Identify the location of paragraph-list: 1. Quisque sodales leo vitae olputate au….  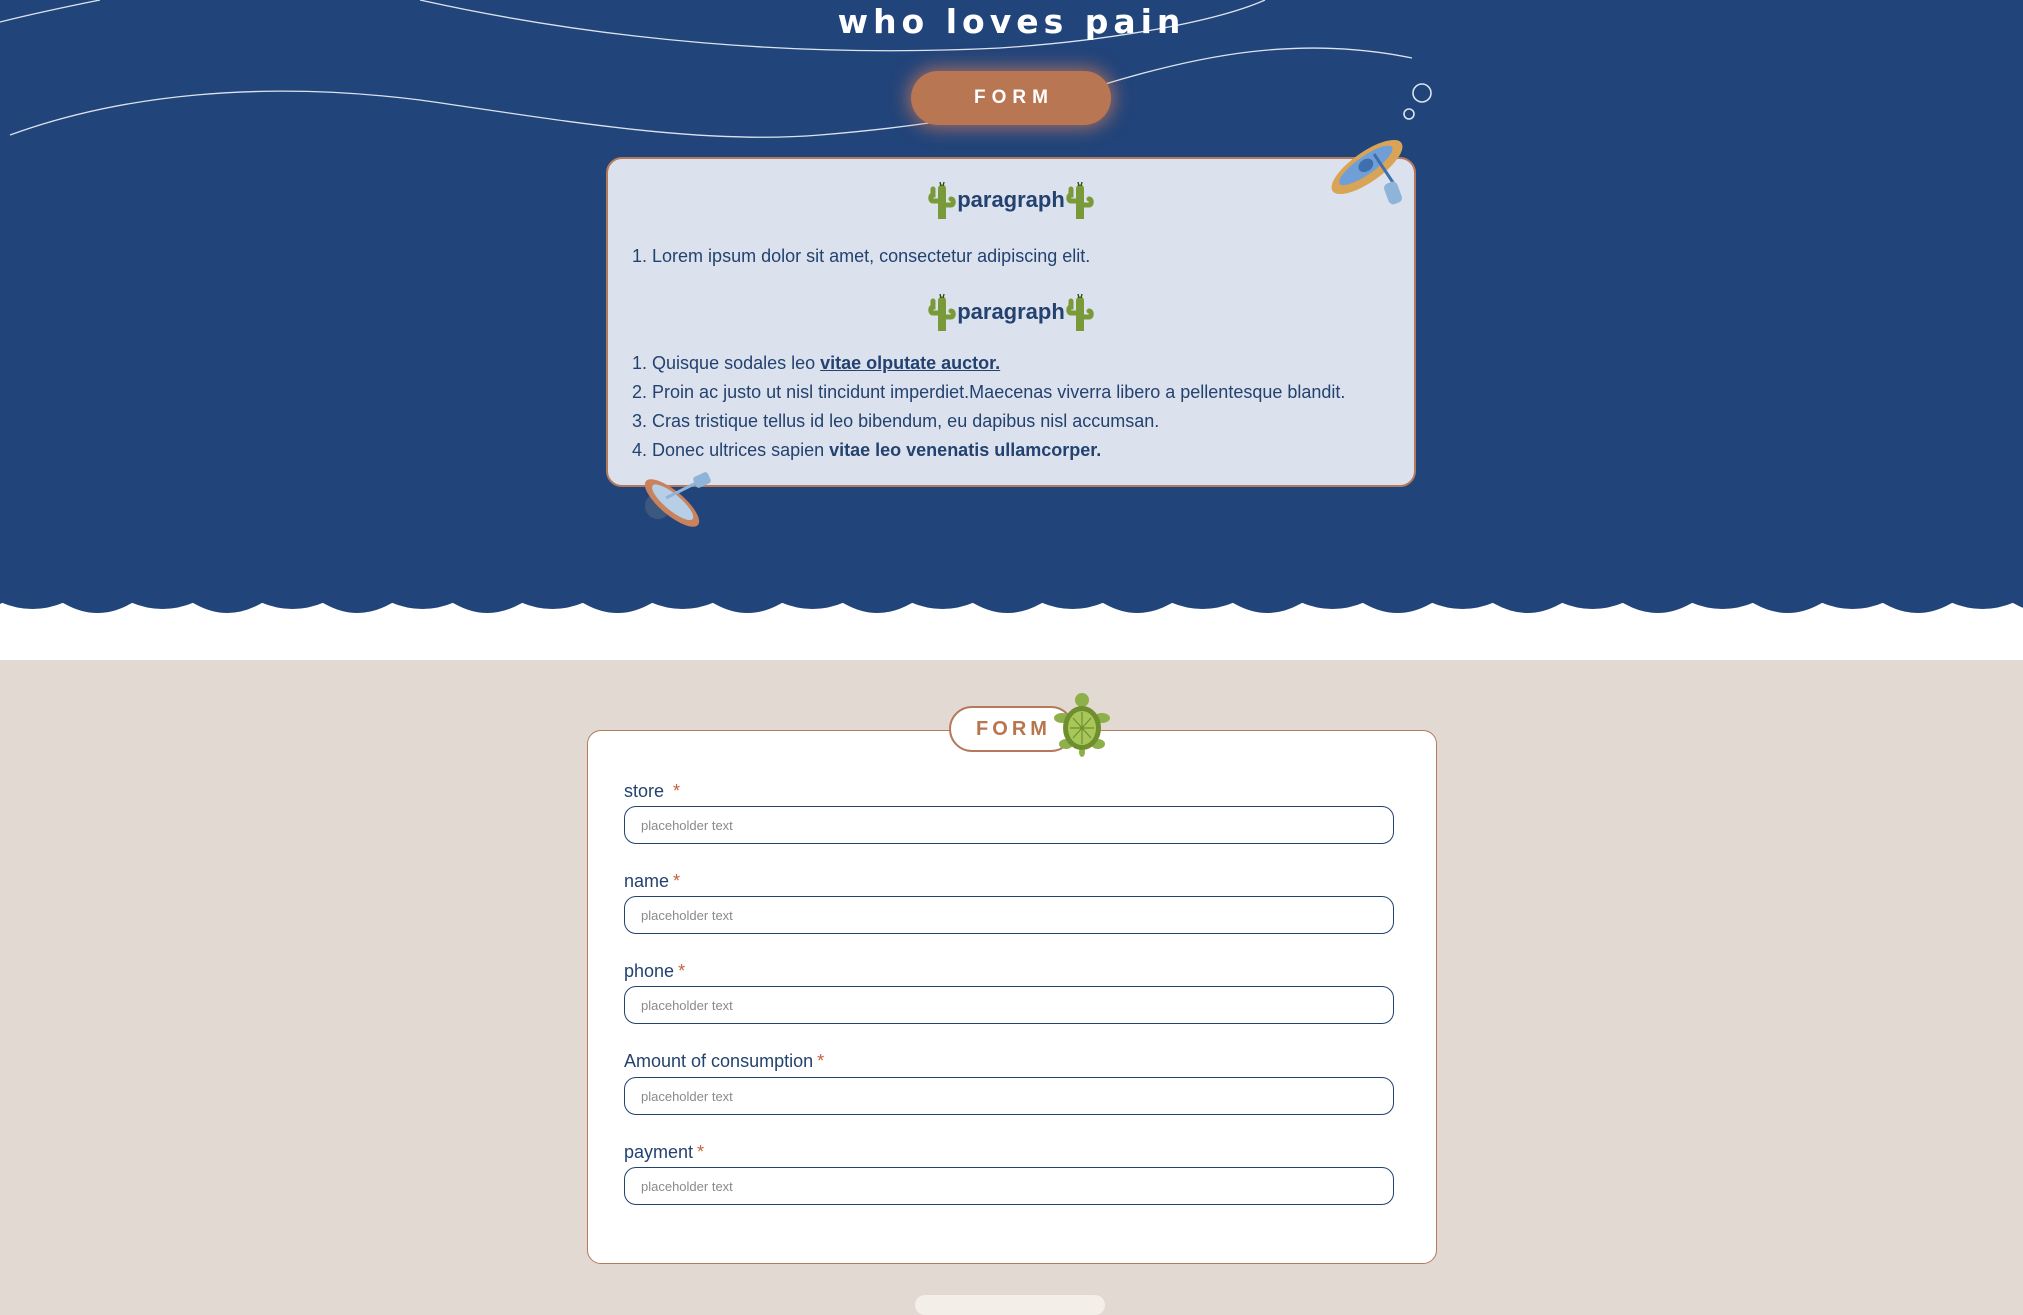
(988, 407).